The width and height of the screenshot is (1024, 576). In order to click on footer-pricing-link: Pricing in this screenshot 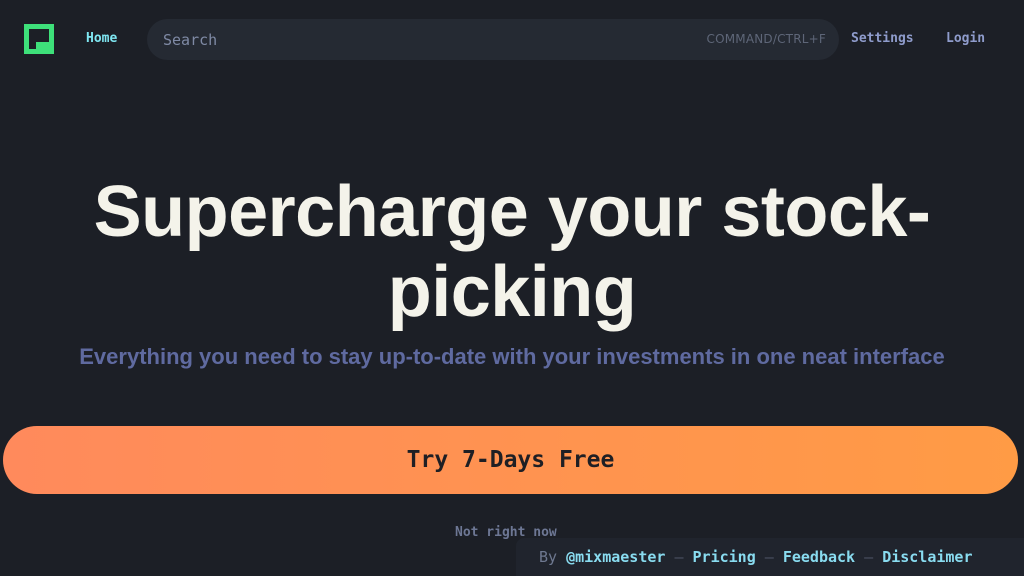, I will do `click(724, 557)`.